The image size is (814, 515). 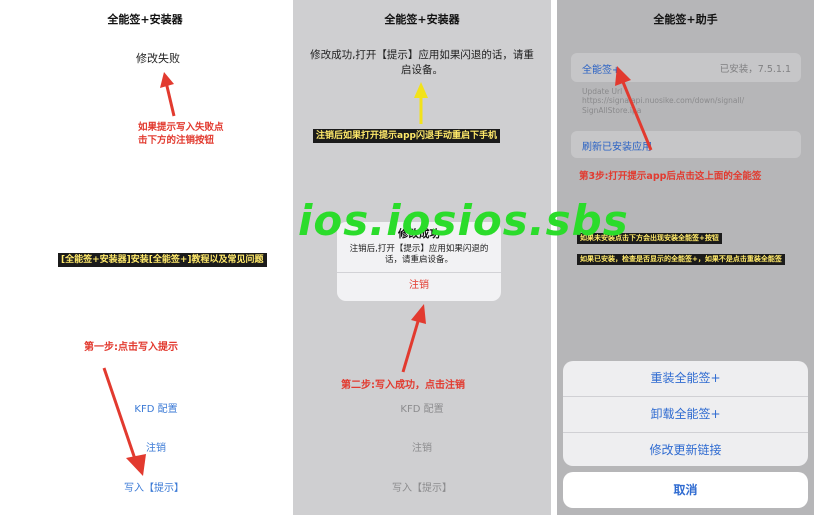 What do you see at coordinates (670, 176) in the screenshot?
I see `step3-annotation: 第3步:打开提示app后点击这上面的全能签` at bounding box center [670, 176].